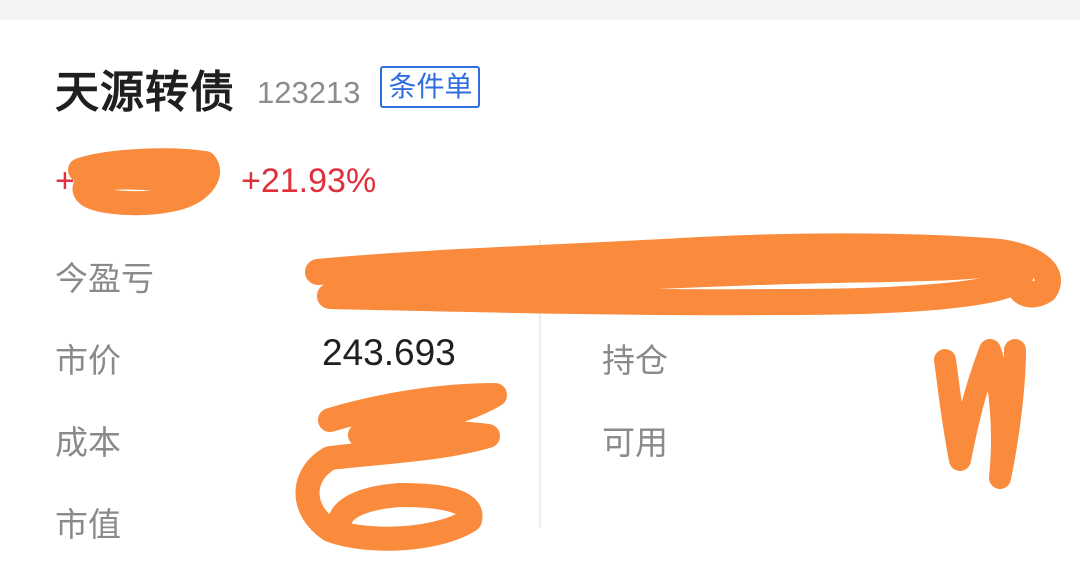  Describe the element at coordinates (309, 180) in the screenshot. I see `change-percent: +21.93%` at that location.